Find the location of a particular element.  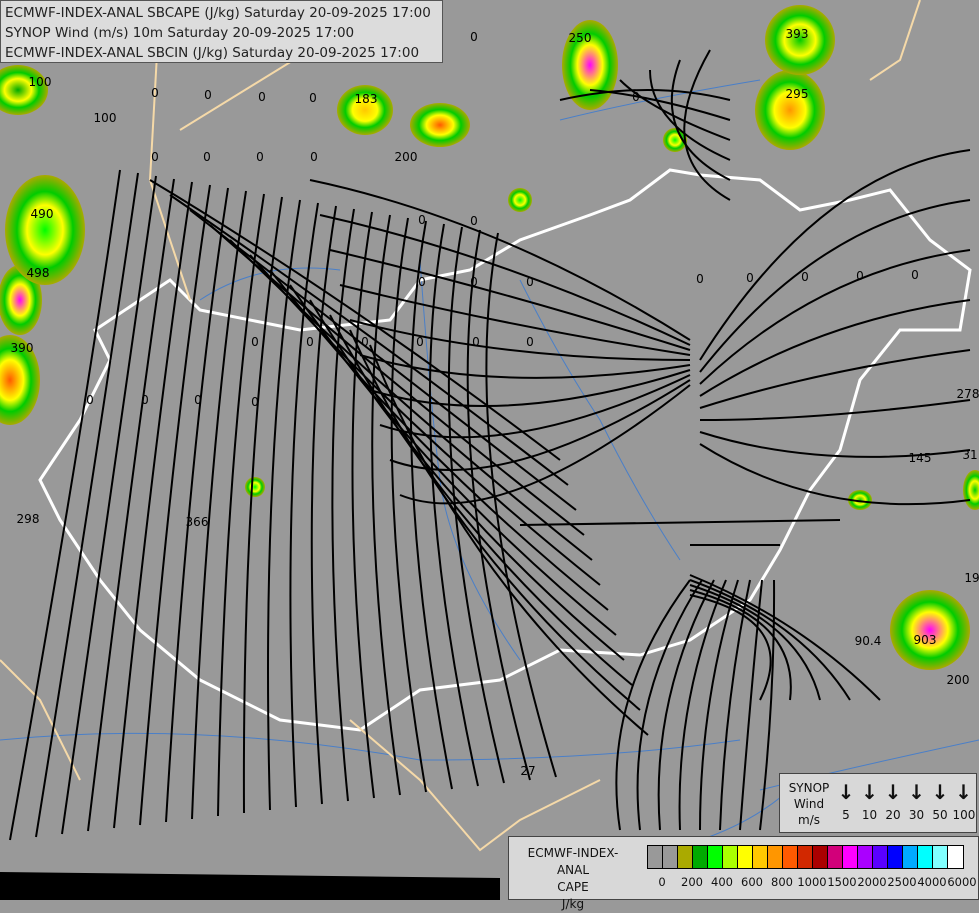

map-value-label: 250 is located at coordinates (580, 38).